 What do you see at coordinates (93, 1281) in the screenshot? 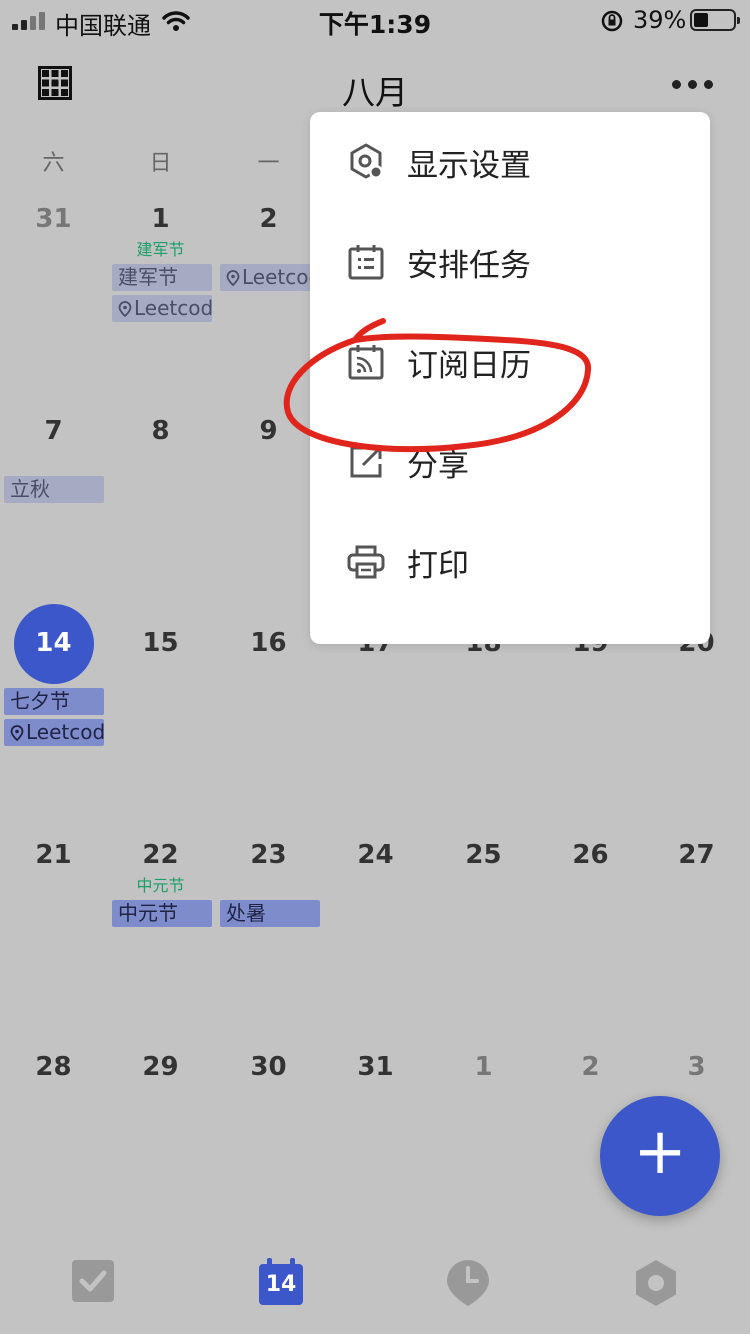
I see `task-check-icon` at bounding box center [93, 1281].